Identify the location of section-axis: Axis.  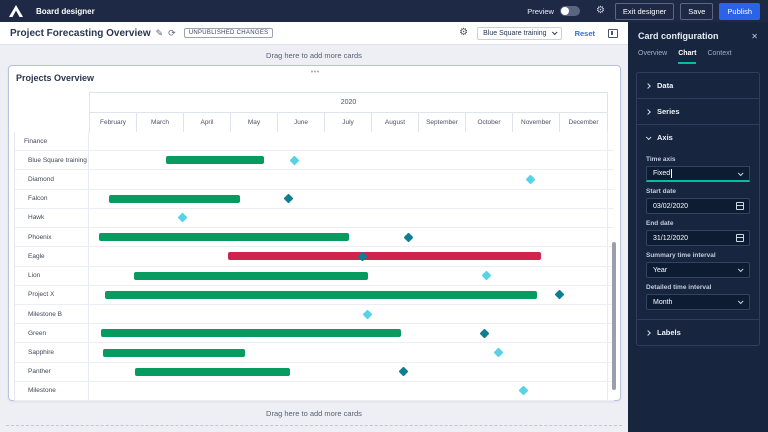
(698, 137).